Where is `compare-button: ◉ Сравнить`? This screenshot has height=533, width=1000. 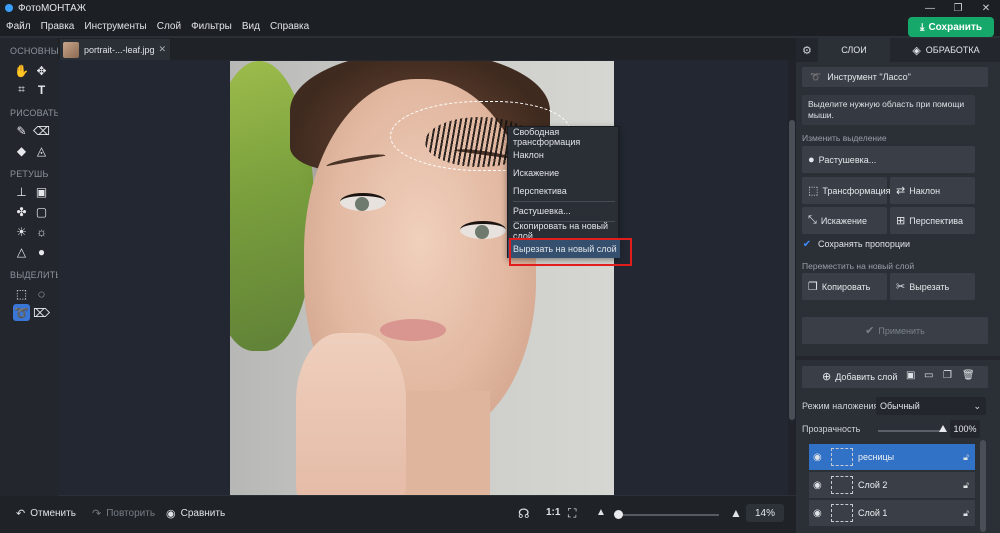 compare-button: ◉ Сравнить is located at coordinates (195, 513).